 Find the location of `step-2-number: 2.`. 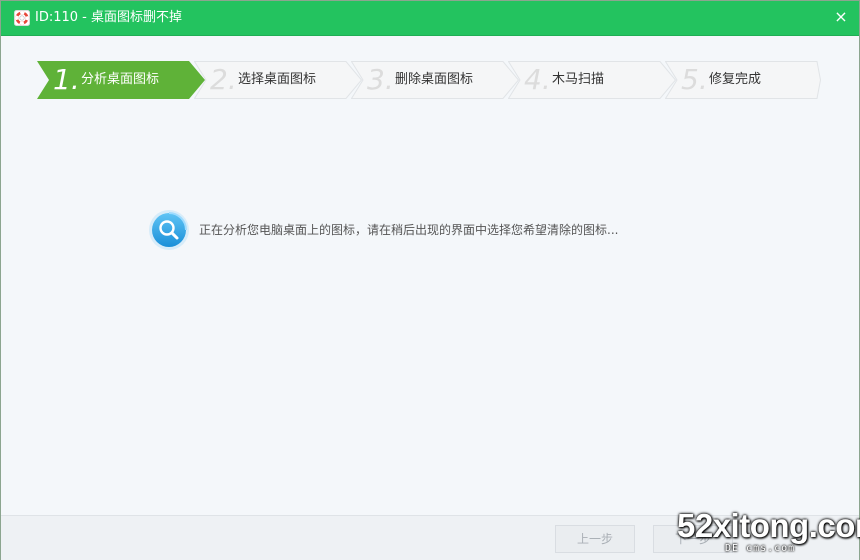

step-2-number: 2. is located at coordinates (223, 79).